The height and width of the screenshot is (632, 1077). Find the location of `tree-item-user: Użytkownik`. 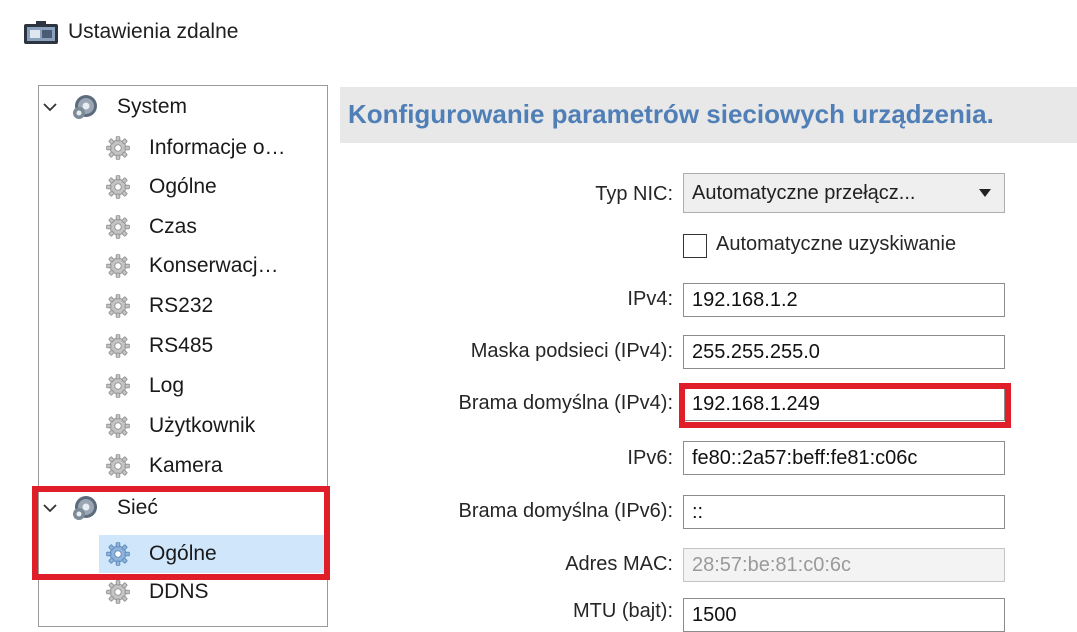

tree-item-user: Użytkownik is located at coordinates (213, 426).